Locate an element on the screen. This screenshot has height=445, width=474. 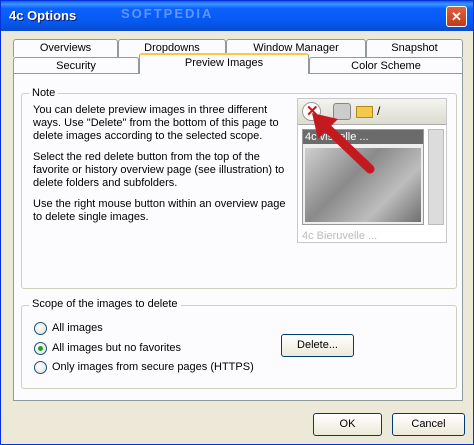
tab-snapshot: Snapshot is located at coordinates (414, 48).